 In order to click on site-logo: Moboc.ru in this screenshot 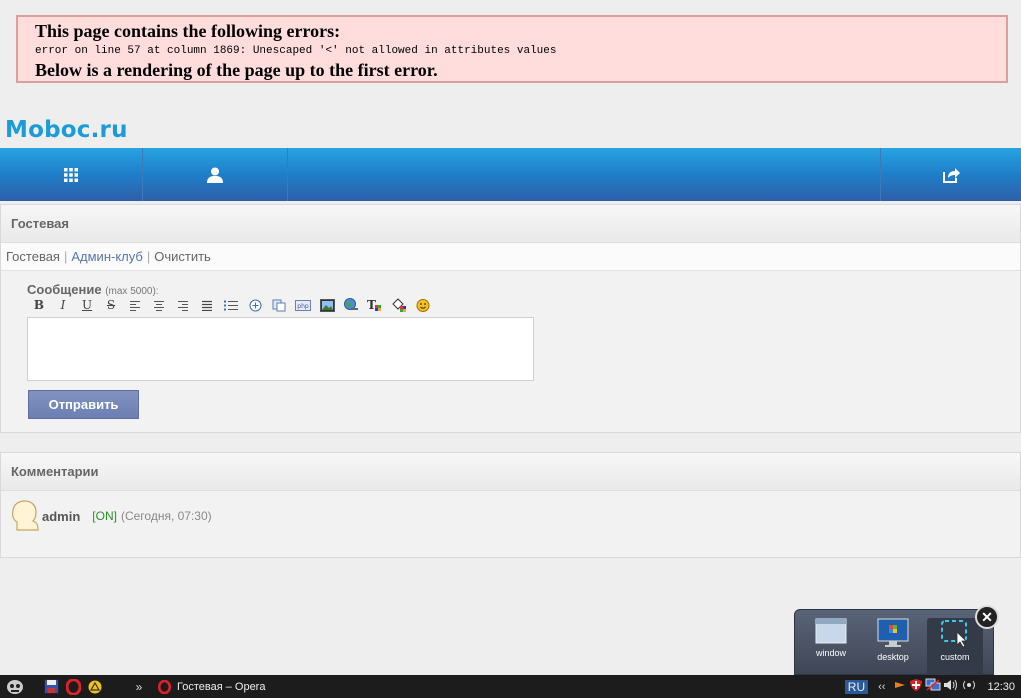, I will do `click(66, 130)`.